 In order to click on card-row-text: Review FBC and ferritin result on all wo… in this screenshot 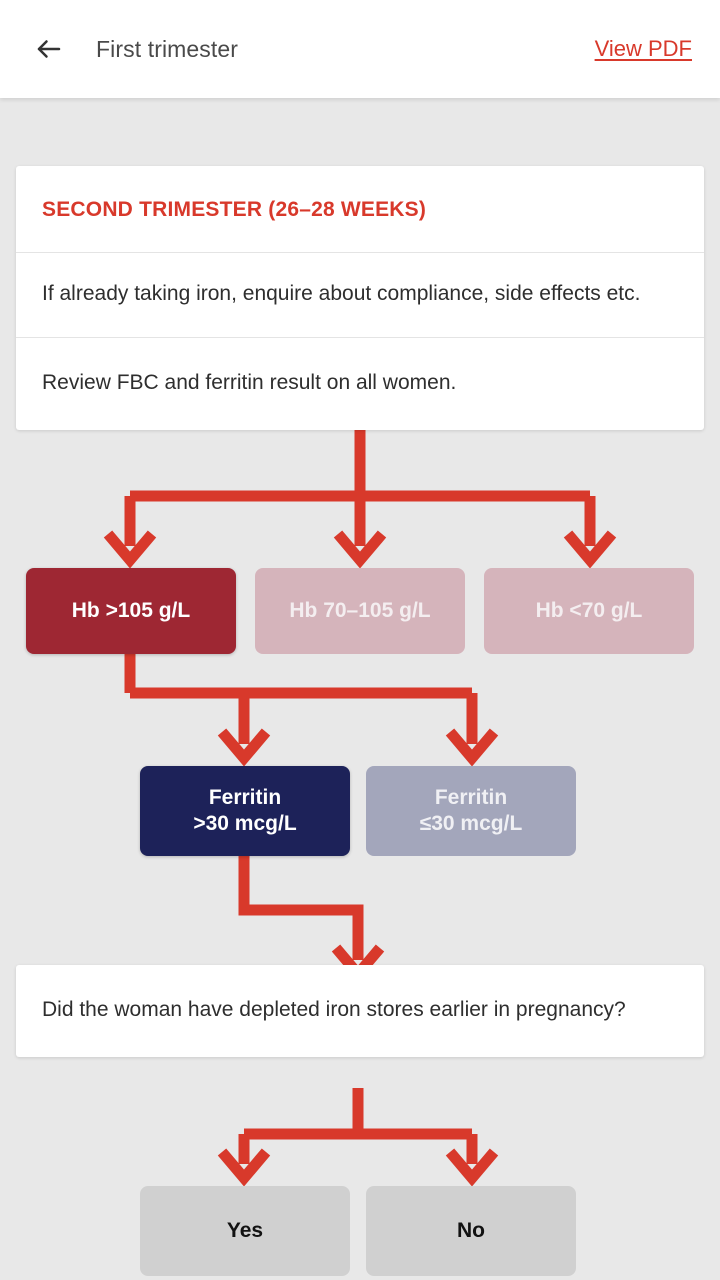, I will do `click(249, 382)`.